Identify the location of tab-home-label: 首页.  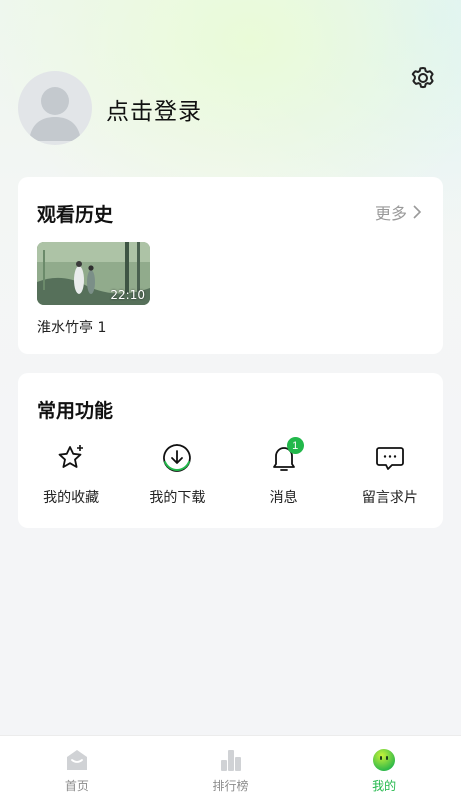
(76, 786).